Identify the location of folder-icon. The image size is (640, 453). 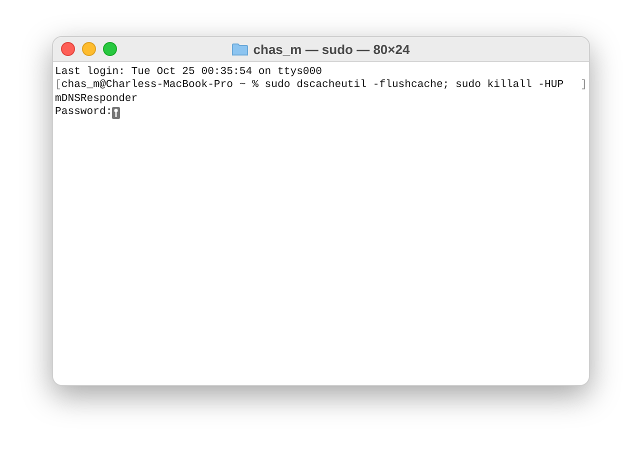
(240, 49).